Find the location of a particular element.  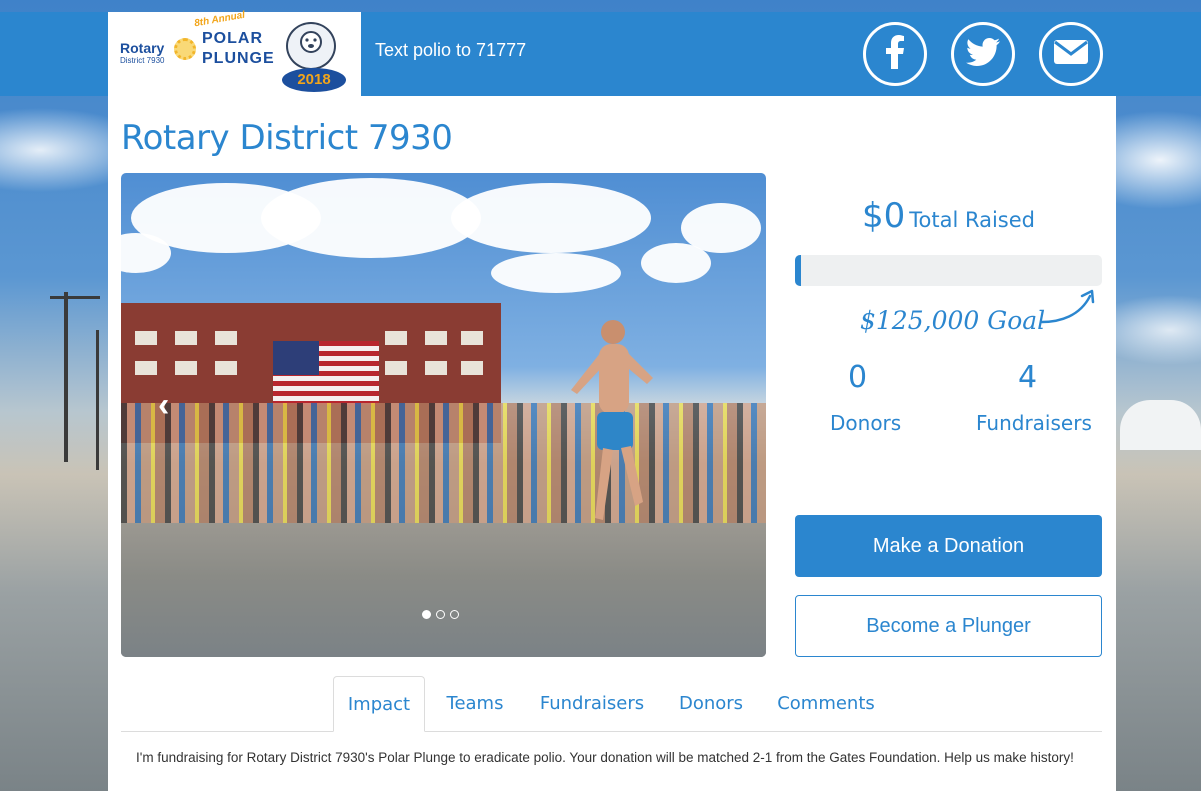

donors-label: Donors is located at coordinates (866, 423).